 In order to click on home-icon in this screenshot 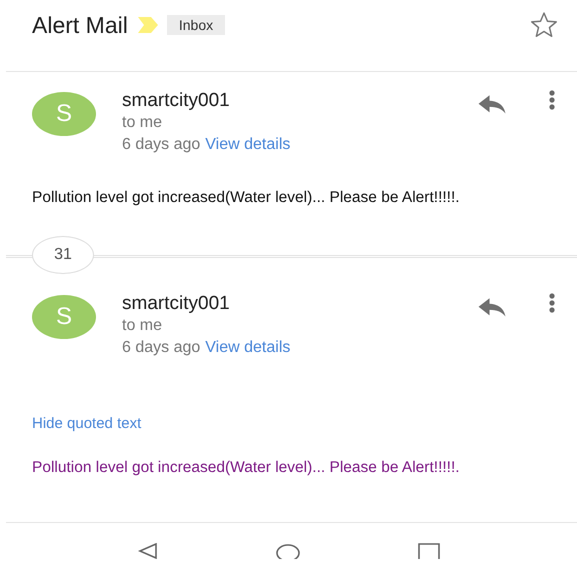, I will do `click(288, 551)`.